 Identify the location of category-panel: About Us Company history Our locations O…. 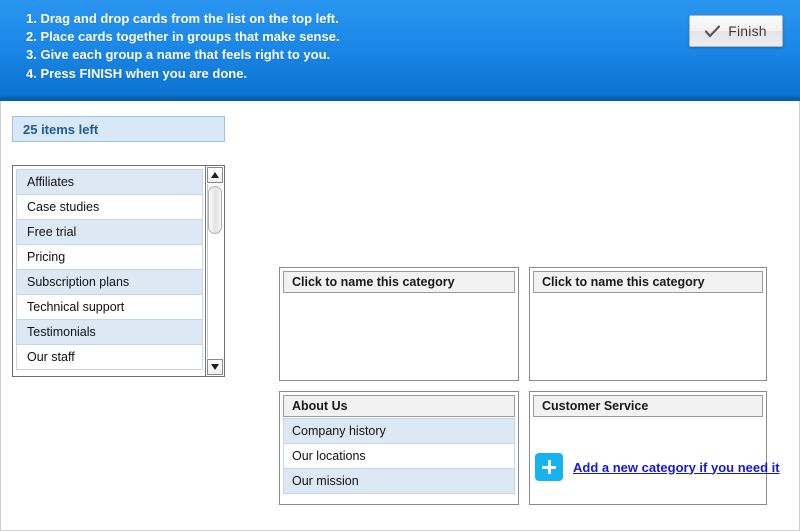
(399, 448).